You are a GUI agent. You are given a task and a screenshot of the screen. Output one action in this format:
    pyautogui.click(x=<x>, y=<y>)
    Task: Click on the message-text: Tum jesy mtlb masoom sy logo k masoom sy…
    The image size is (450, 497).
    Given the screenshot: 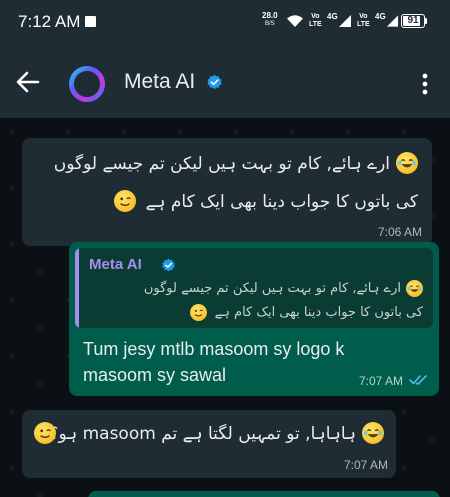 What is the action you would take?
    pyautogui.click(x=214, y=362)
    